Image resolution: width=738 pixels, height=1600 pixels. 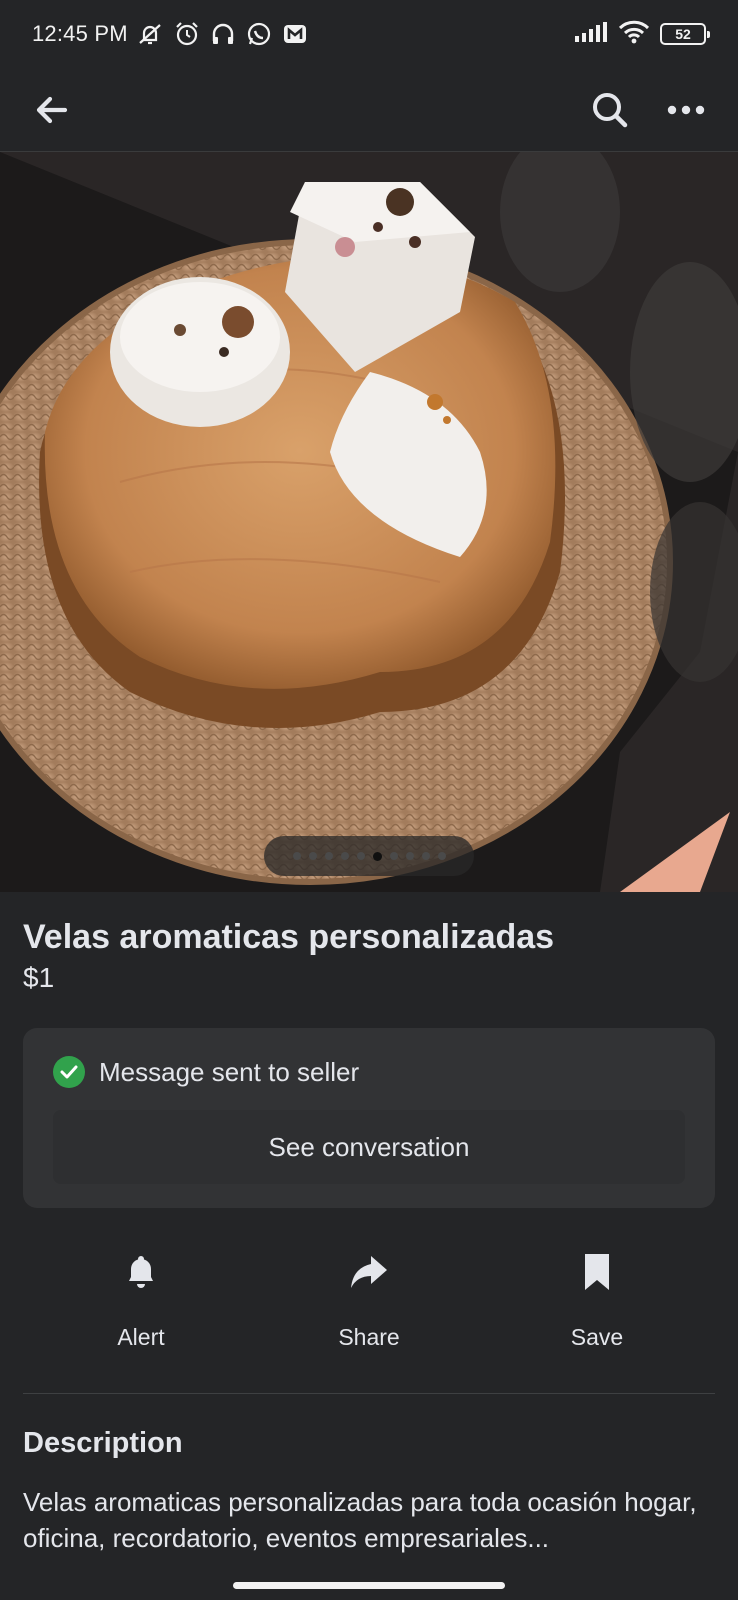 What do you see at coordinates (369, 1147) in the screenshot?
I see `see-conversation-button: See conversation` at bounding box center [369, 1147].